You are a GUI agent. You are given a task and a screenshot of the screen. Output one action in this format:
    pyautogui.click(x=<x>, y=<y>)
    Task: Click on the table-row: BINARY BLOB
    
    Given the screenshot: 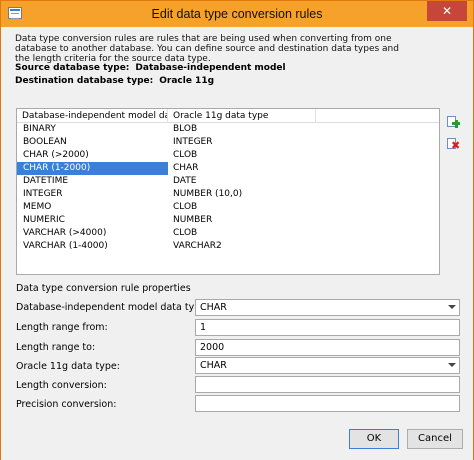 What is the action you would take?
    pyautogui.click(x=166, y=129)
    